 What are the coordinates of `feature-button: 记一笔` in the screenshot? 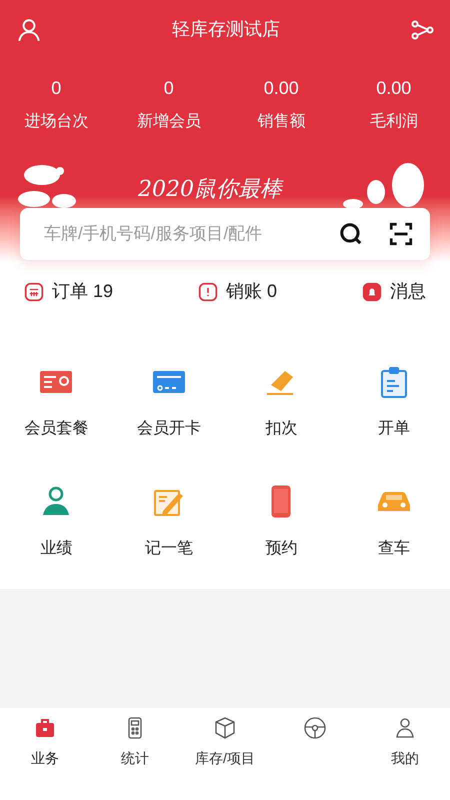 It's located at (168, 521).